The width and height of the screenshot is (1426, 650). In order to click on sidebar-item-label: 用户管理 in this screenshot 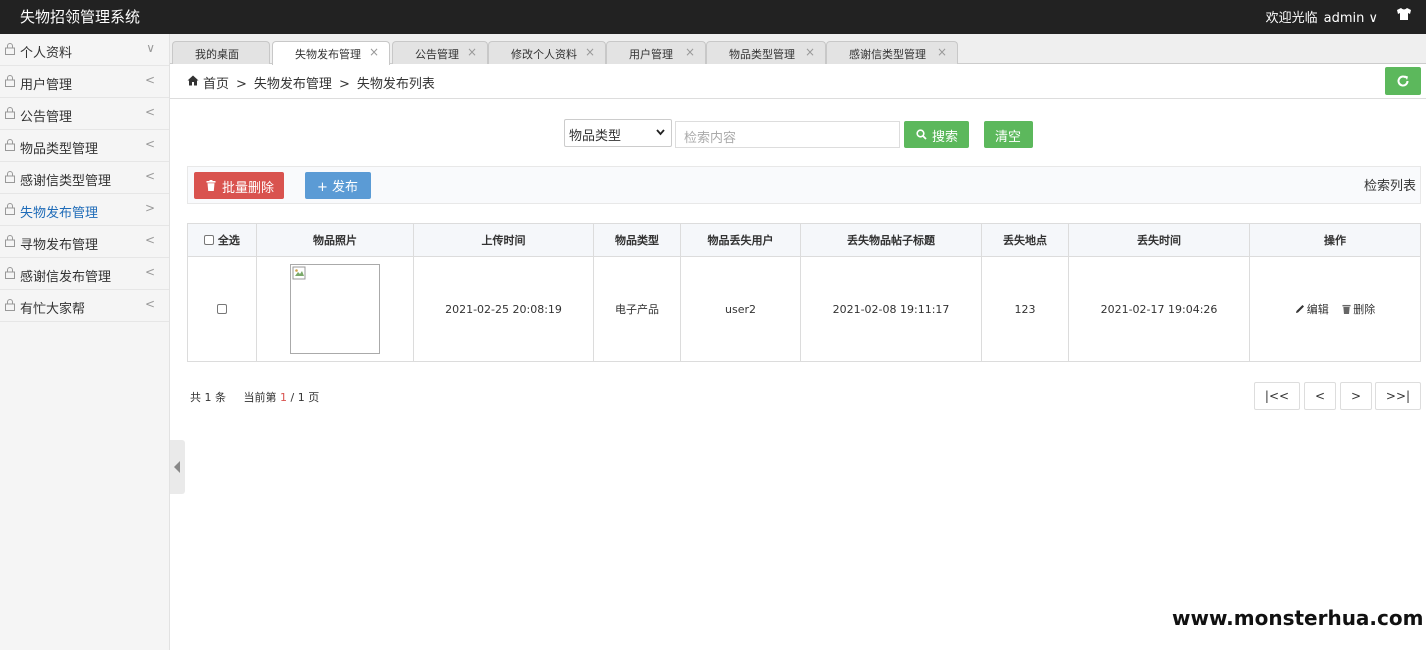, I will do `click(46, 85)`.